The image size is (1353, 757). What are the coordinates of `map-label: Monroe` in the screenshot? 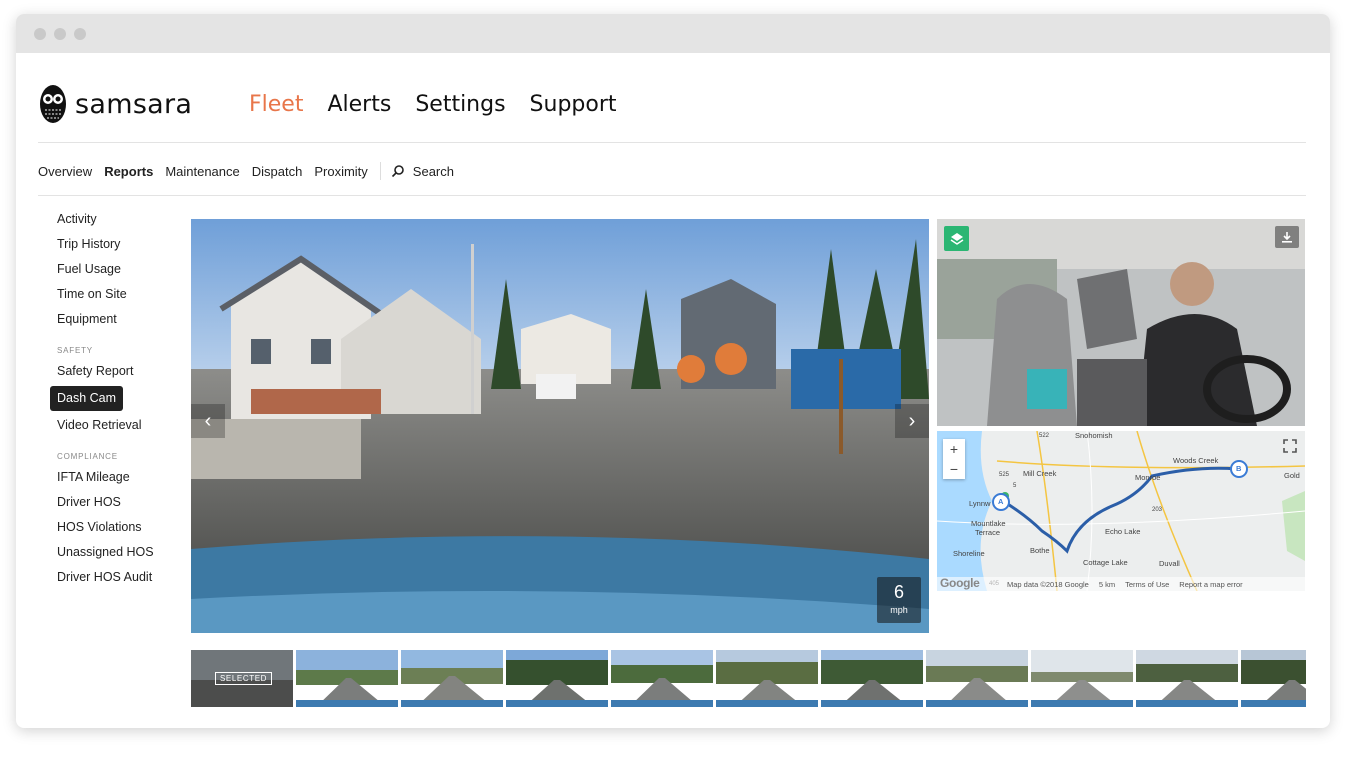 It's located at (1148, 477).